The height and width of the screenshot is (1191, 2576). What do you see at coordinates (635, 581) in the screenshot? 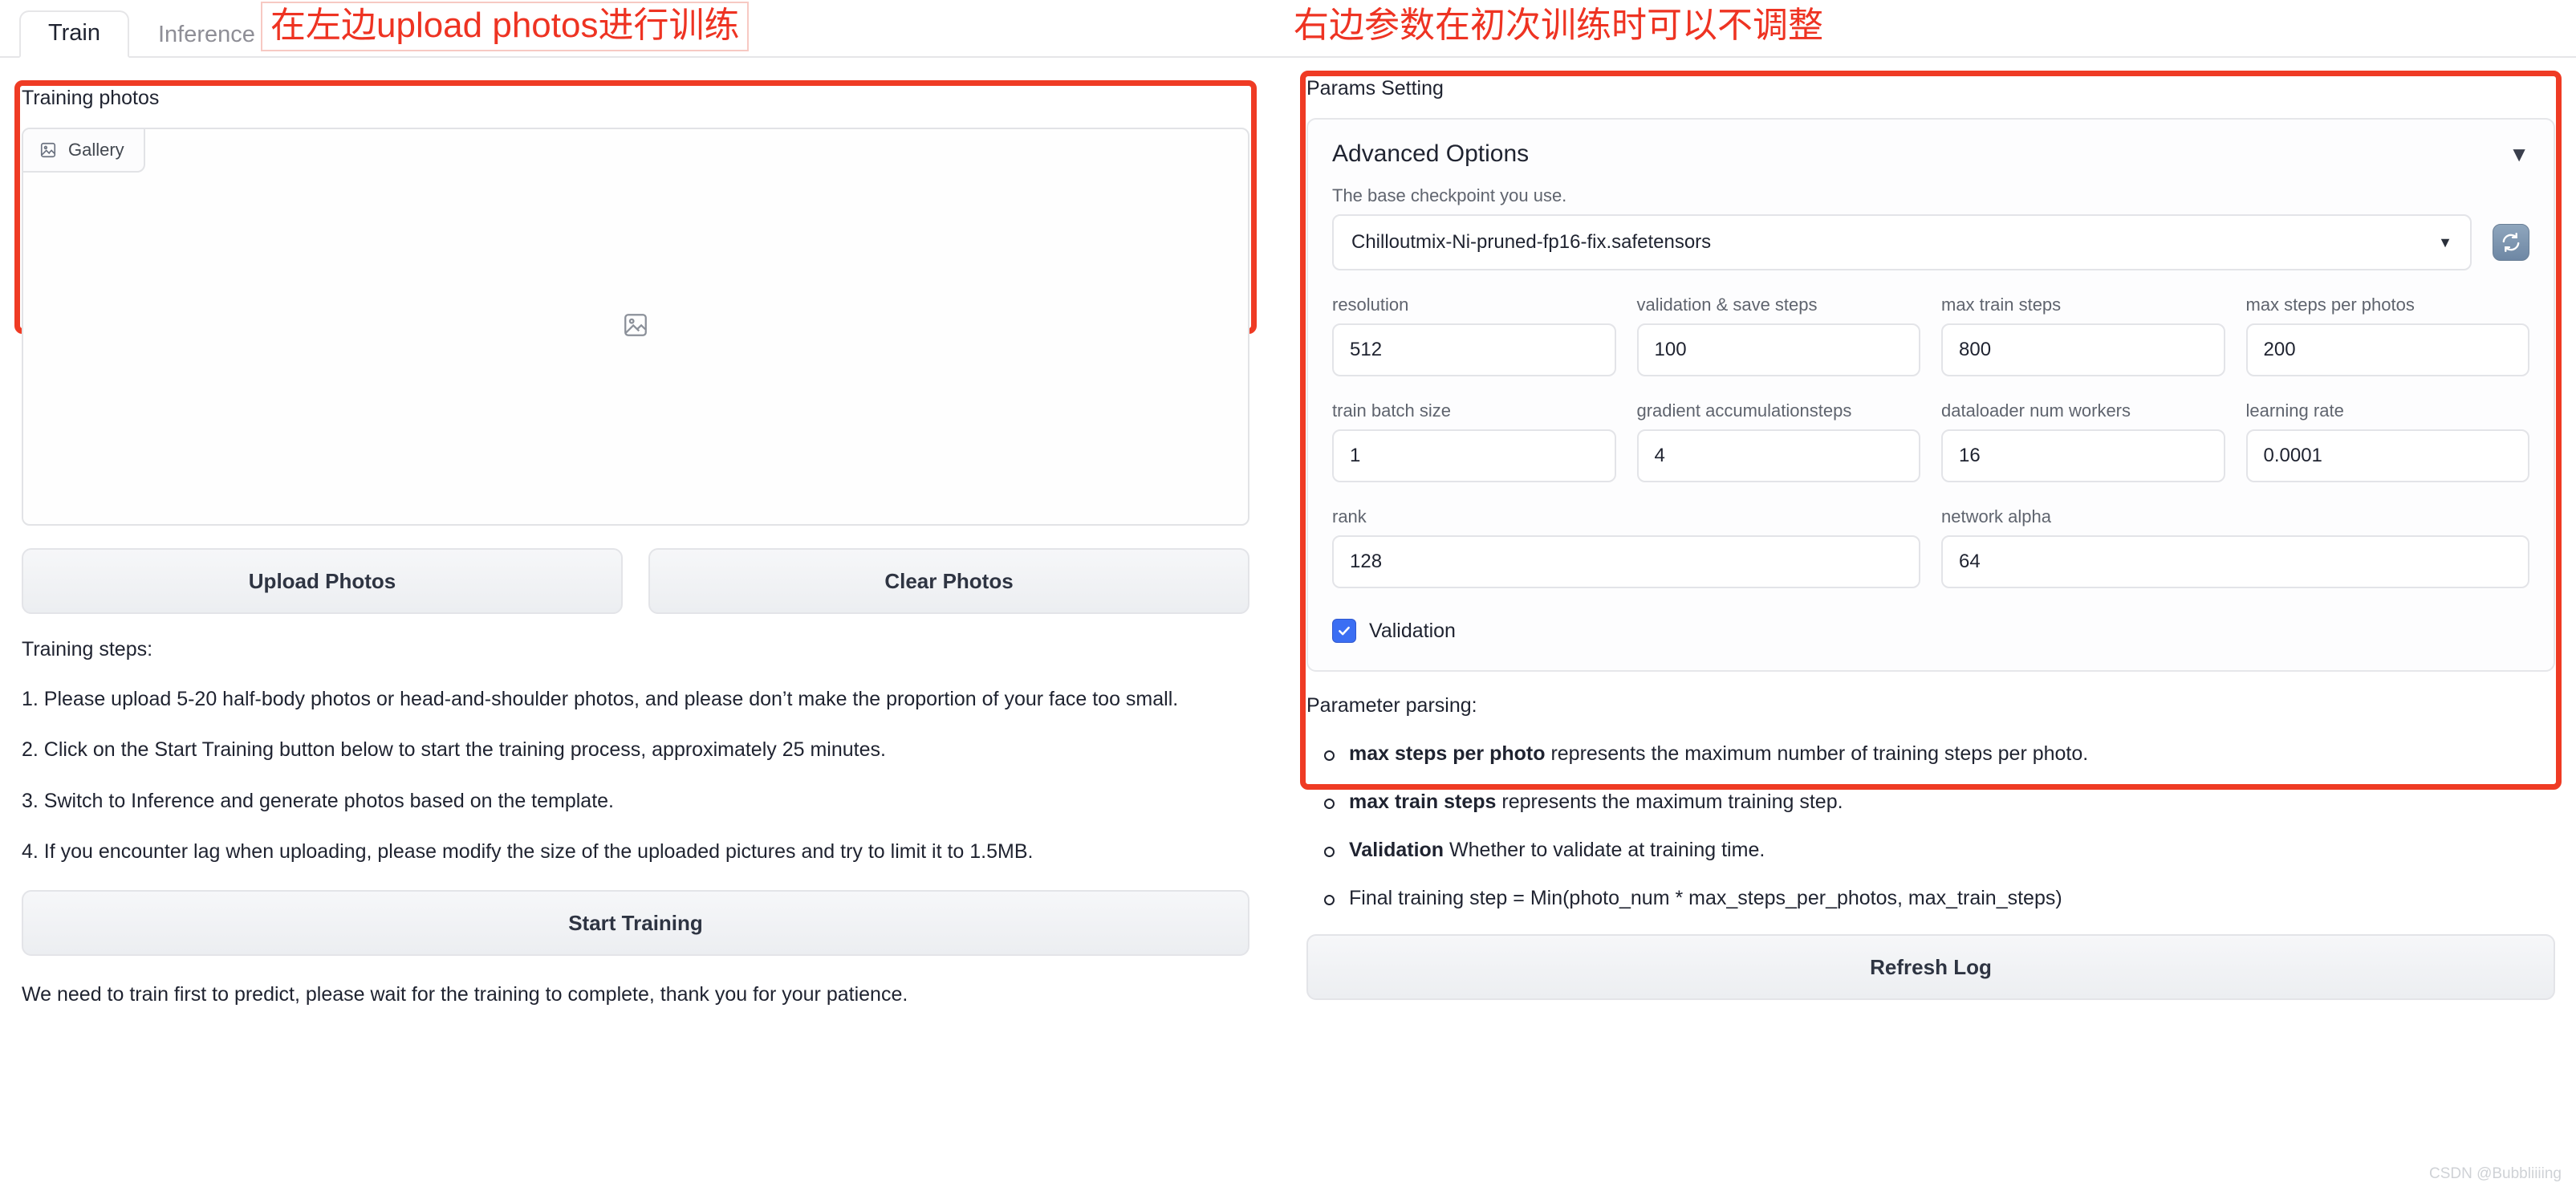
I see `photo-actions: Upload Photos Clear Photos` at bounding box center [635, 581].